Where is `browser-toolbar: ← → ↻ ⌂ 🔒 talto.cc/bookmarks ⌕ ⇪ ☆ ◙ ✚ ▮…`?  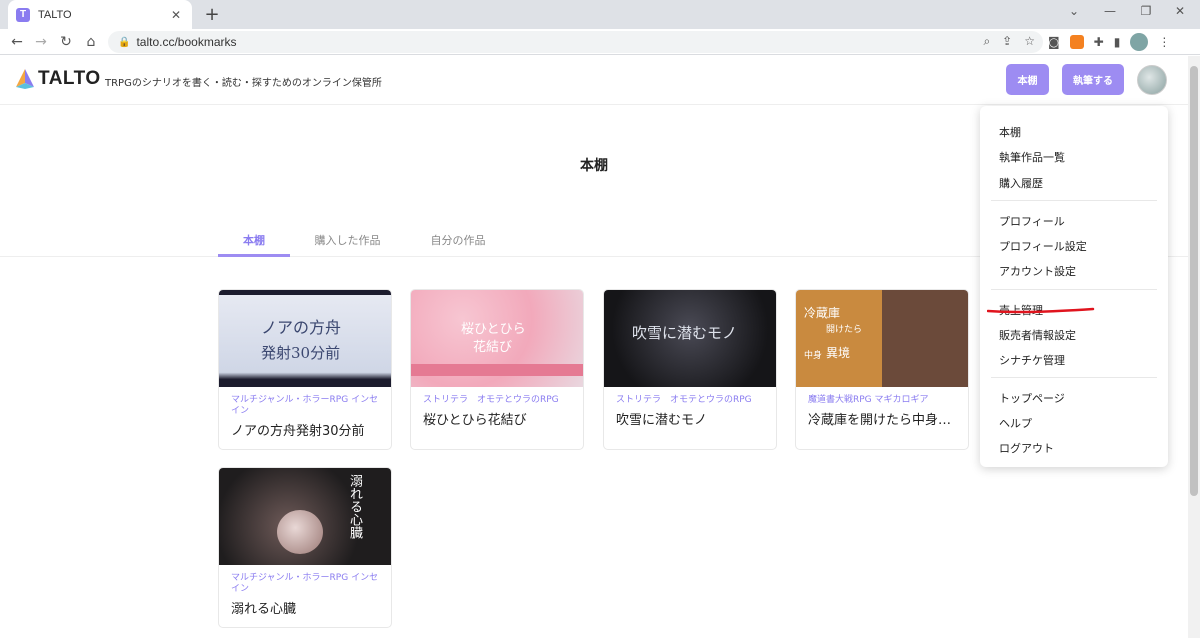
browser-toolbar: ← → ↻ ⌂ 🔒 talto.cc/bookmarks ⌕ ⇪ ☆ ◙ ✚ ▮… is located at coordinates (600, 42).